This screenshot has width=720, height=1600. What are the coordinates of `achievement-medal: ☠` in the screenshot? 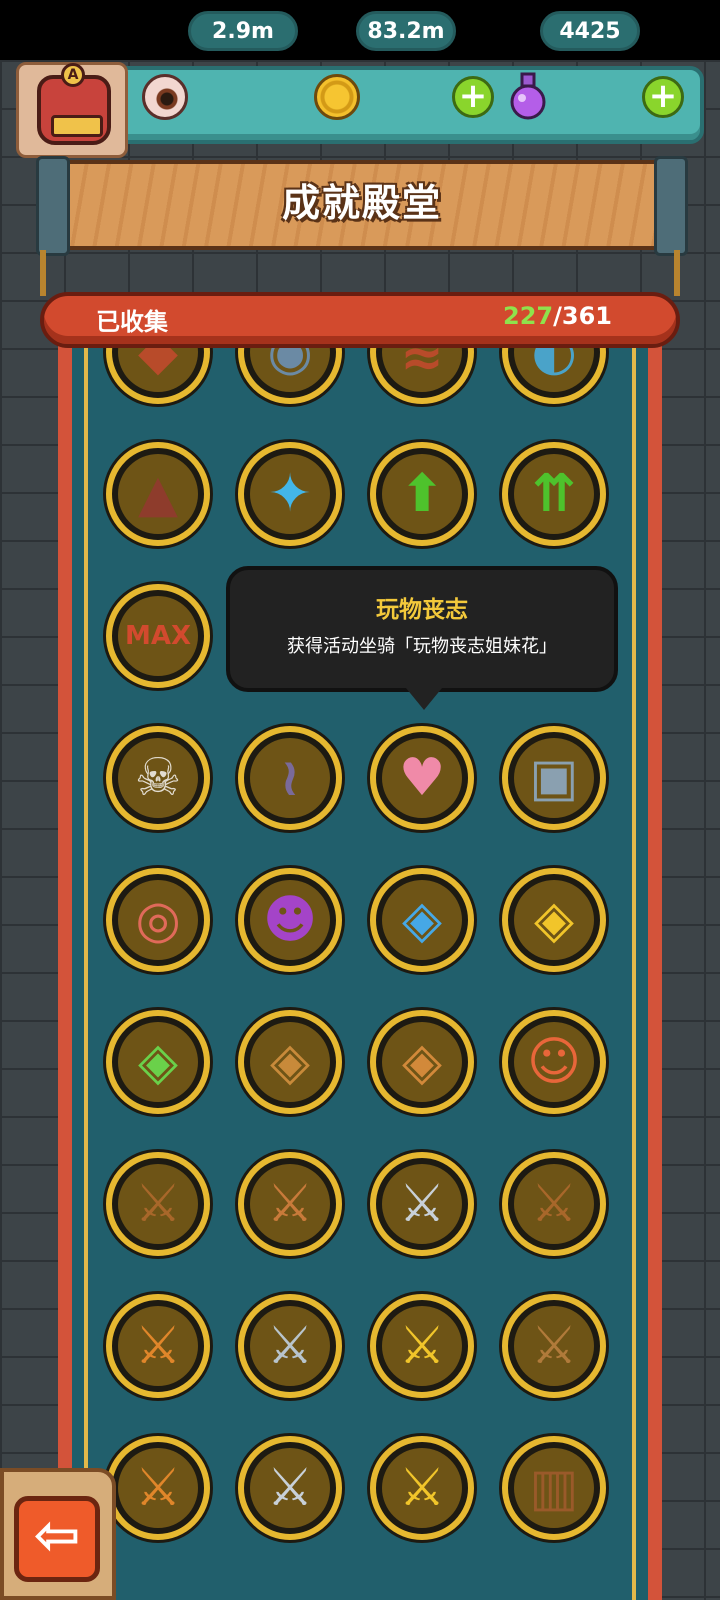 It's located at (158, 778).